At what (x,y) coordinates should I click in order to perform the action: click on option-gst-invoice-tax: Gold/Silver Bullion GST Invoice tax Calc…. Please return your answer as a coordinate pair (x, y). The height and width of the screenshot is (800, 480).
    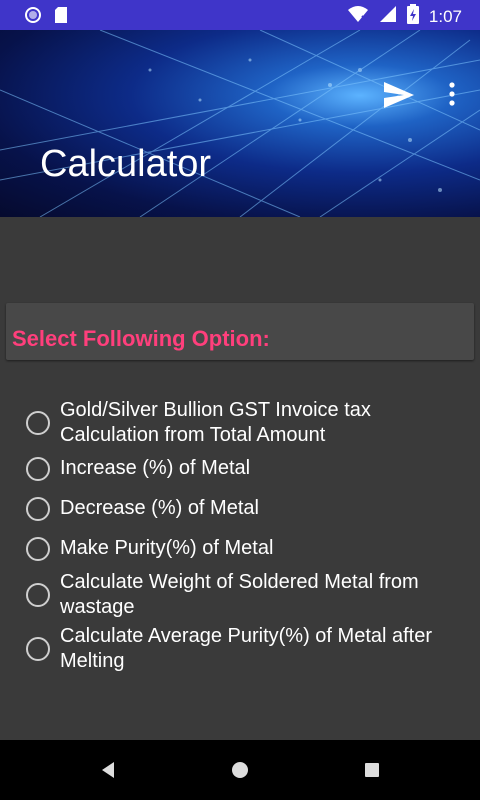
    Looking at the image, I should click on (246, 423).